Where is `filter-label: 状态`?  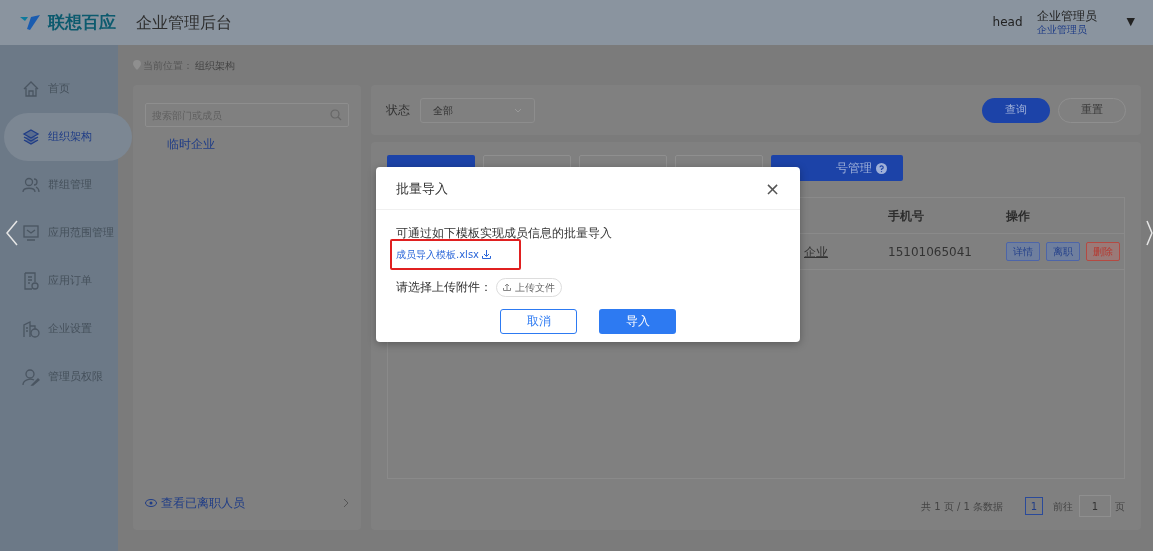
filter-label: 状态 is located at coordinates (398, 110).